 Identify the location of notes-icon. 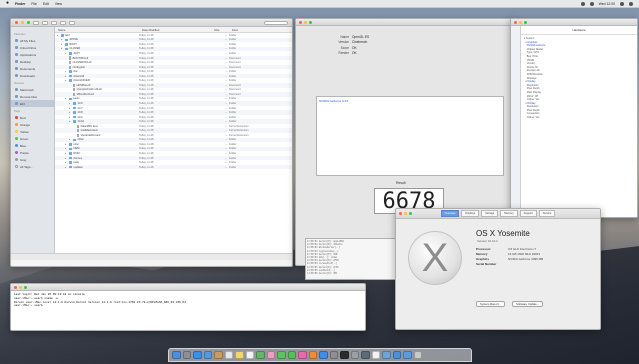
(239, 355).